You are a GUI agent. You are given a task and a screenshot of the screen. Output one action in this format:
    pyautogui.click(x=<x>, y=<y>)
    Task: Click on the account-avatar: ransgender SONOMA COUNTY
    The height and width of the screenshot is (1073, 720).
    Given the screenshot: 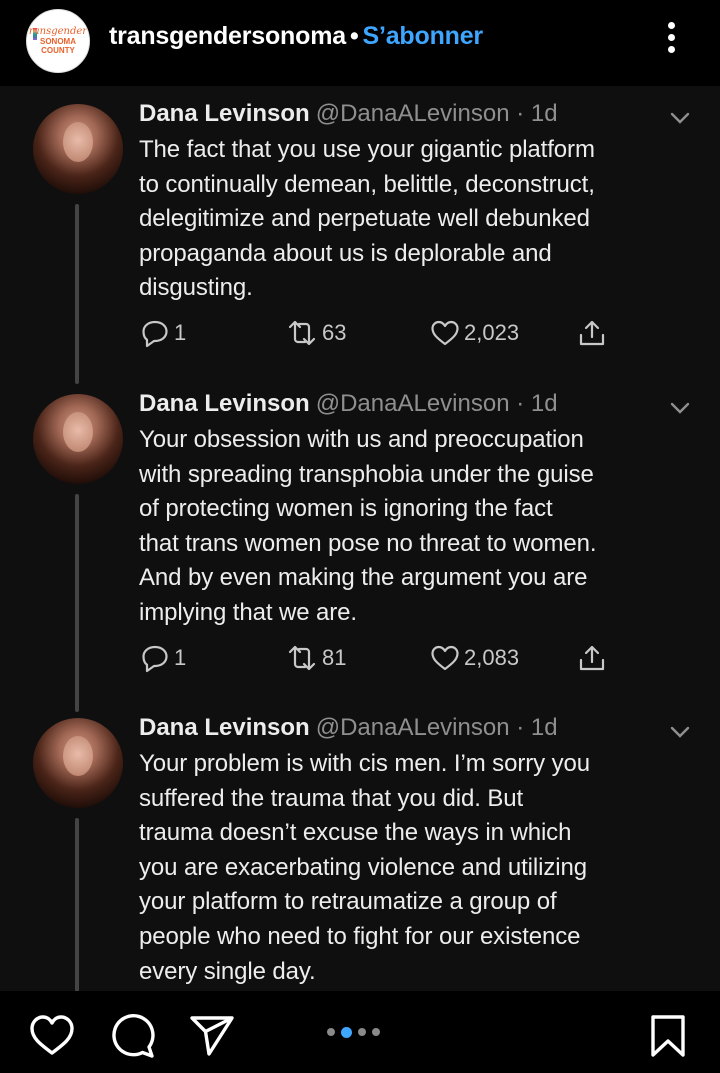 What is the action you would take?
    pyautogui.click(x=58, y=41)
    